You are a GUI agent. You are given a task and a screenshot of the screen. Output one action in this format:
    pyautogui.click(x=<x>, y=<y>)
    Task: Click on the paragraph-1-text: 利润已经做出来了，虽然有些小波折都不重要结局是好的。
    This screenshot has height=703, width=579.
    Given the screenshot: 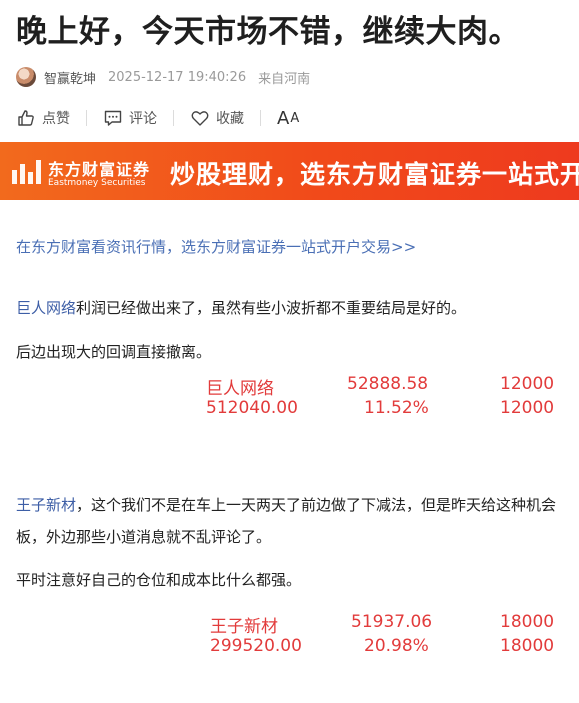 What is the action you would take?
    pyautogui.click(x=271, y=308)
    